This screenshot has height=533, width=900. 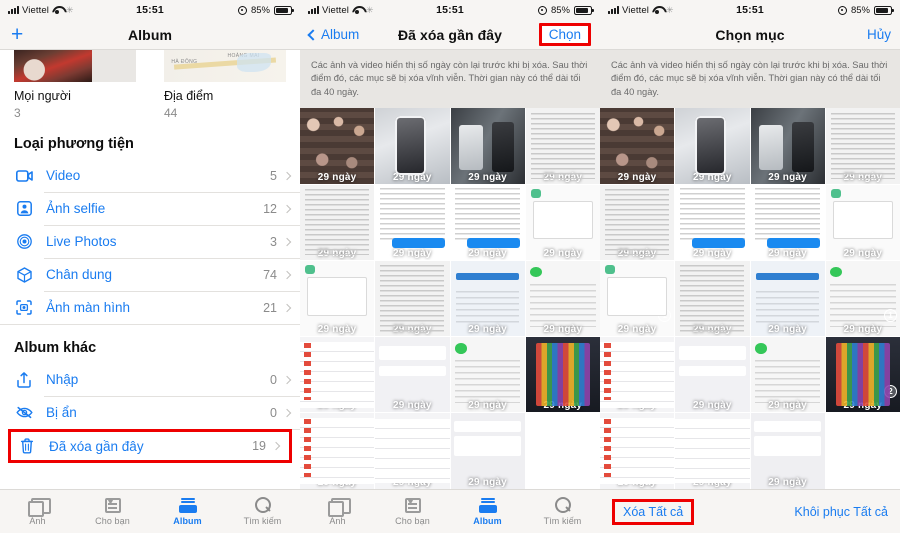 What do you see at coordinates (653, 511) in the screenshot?
I see `delete-all-button: Xóa Tất cả` at bounding box center [653, 511].